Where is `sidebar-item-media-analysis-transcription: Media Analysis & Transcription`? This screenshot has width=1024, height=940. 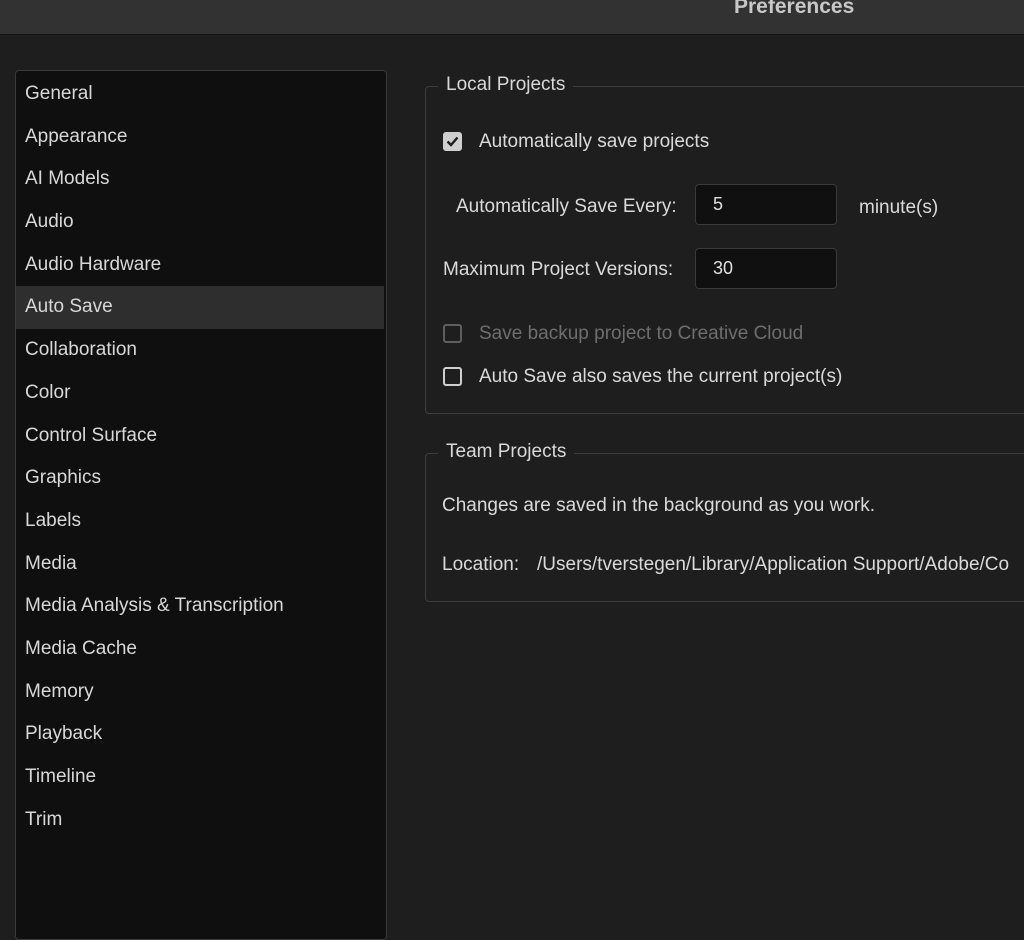
sidebar-item-media-analysis-transcription: Media Analysis & Transcription is located at coordinates (200, 606).